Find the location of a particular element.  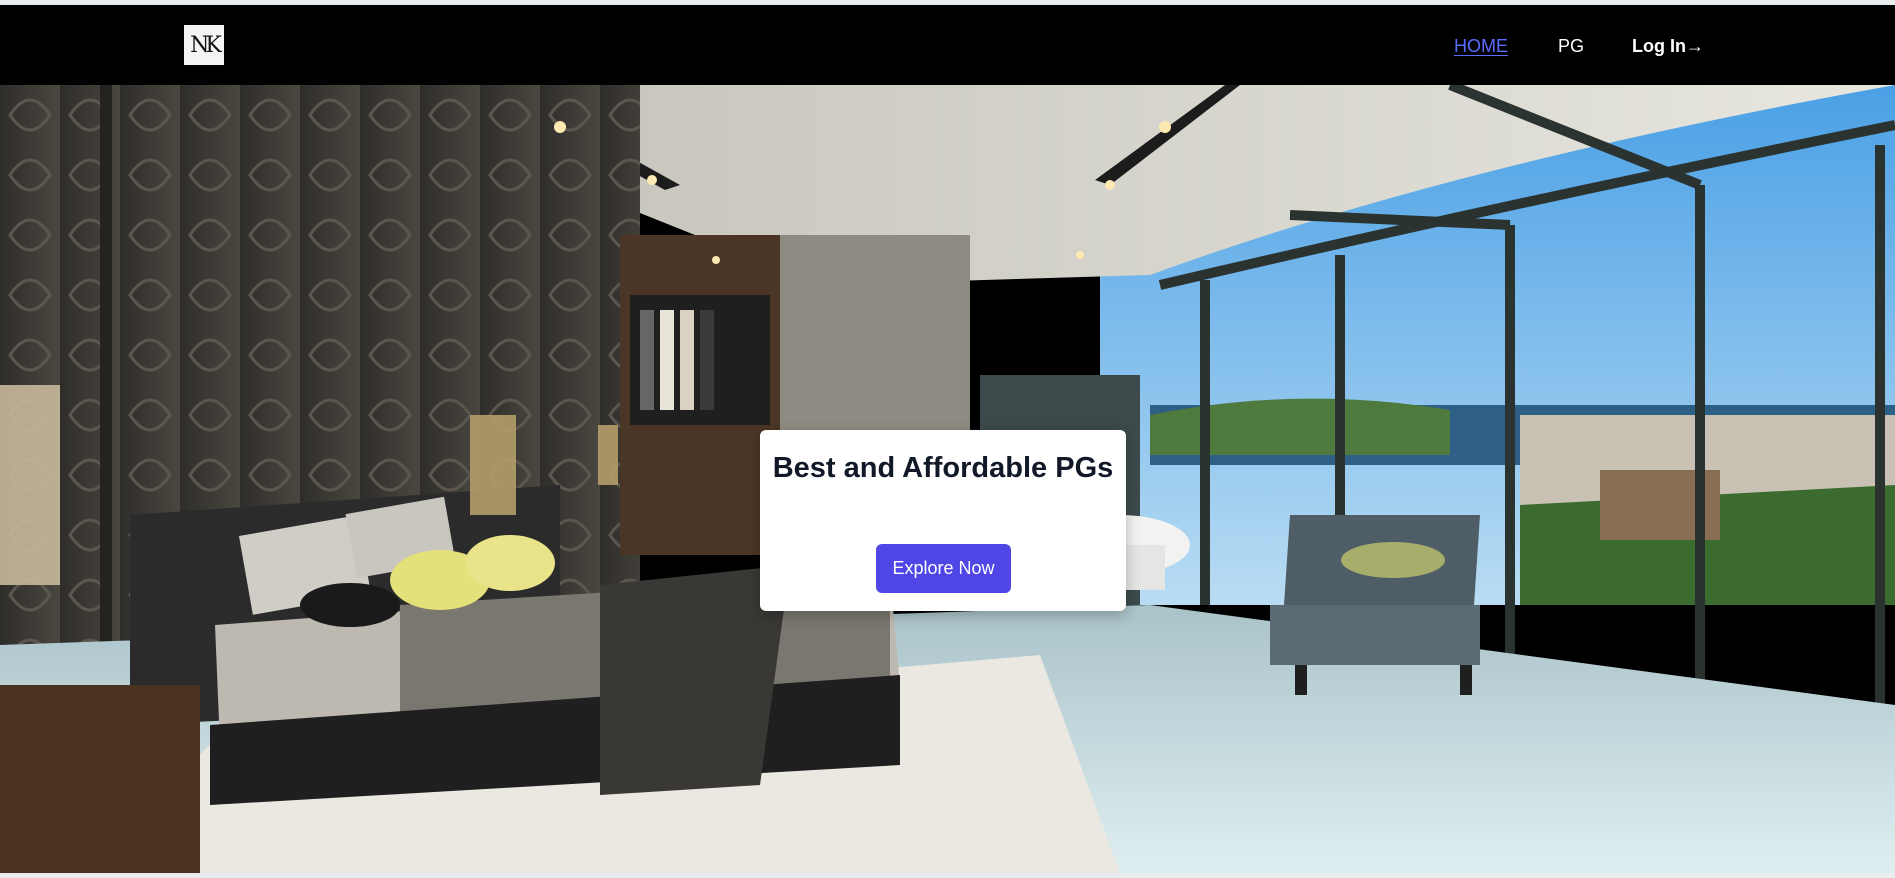

navbar: NK HOME PG Log In→ is located at coordinates (947, 45).